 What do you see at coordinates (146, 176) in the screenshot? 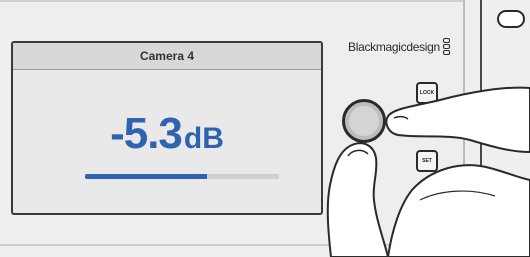
I see `level-meter-fill` at bounding box center [146, 176].